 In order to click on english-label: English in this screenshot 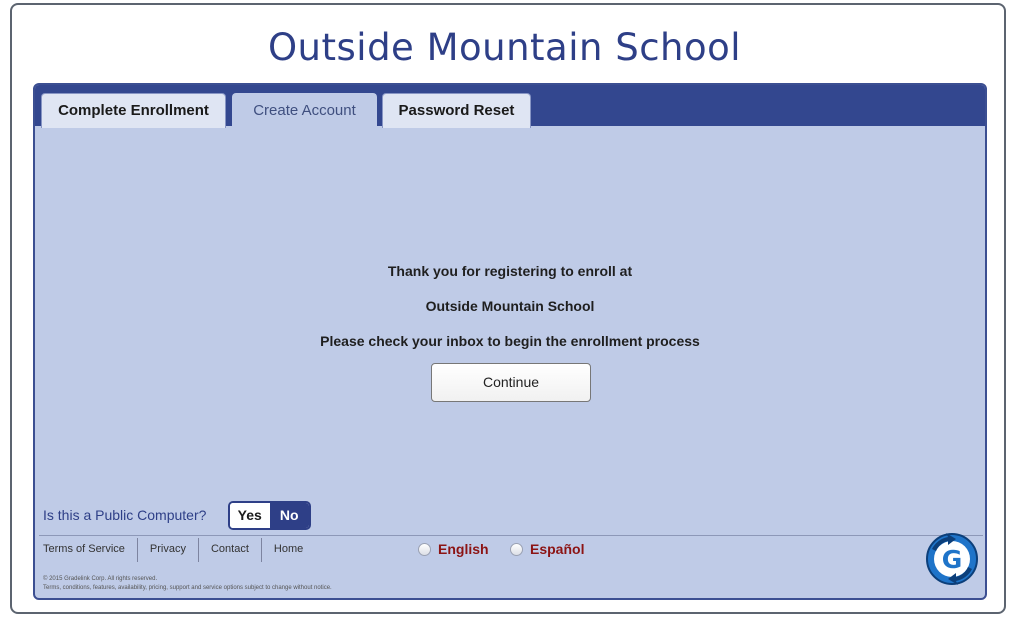, I will do `click(463, 549)`.